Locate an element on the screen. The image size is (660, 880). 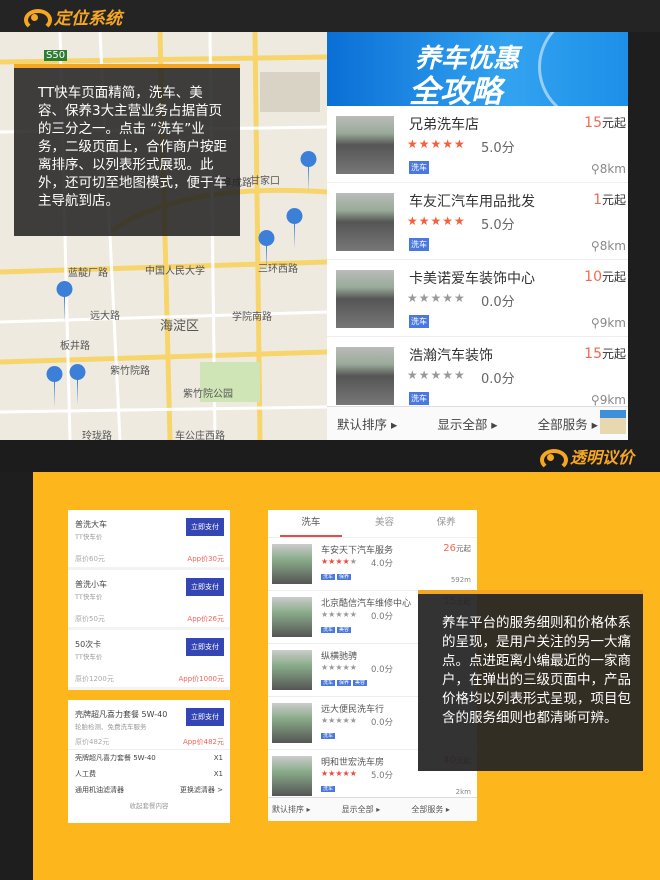
map-label: 学院南路 is located at coordinates (252, 317).